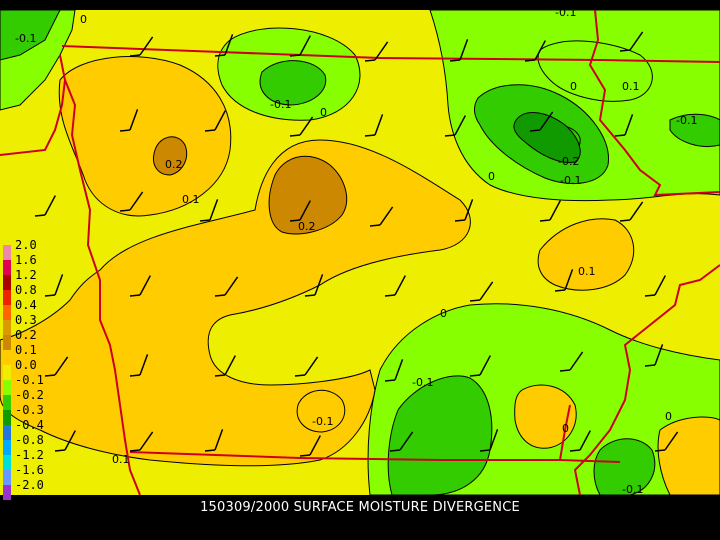 Image resolution: width=720 pixels, height=540 pixels. I want to click on legend-label: 0.1, so click(26, 350).